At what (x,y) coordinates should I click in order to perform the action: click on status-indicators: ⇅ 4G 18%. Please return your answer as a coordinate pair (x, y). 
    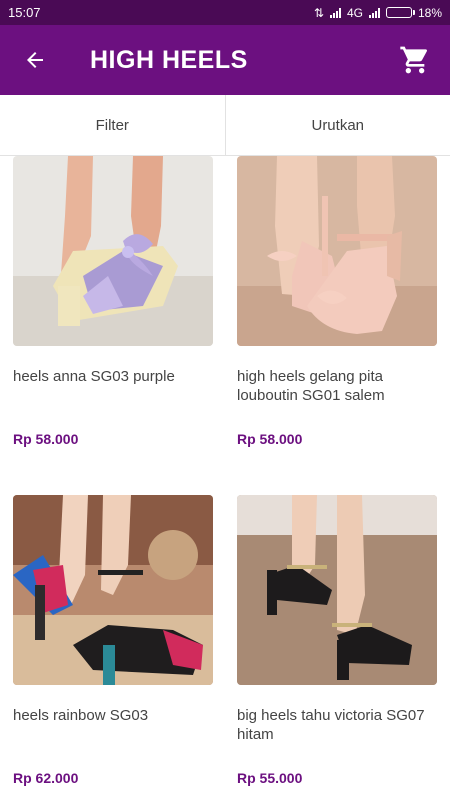
    Looking at the image, I should click on (378, 13).